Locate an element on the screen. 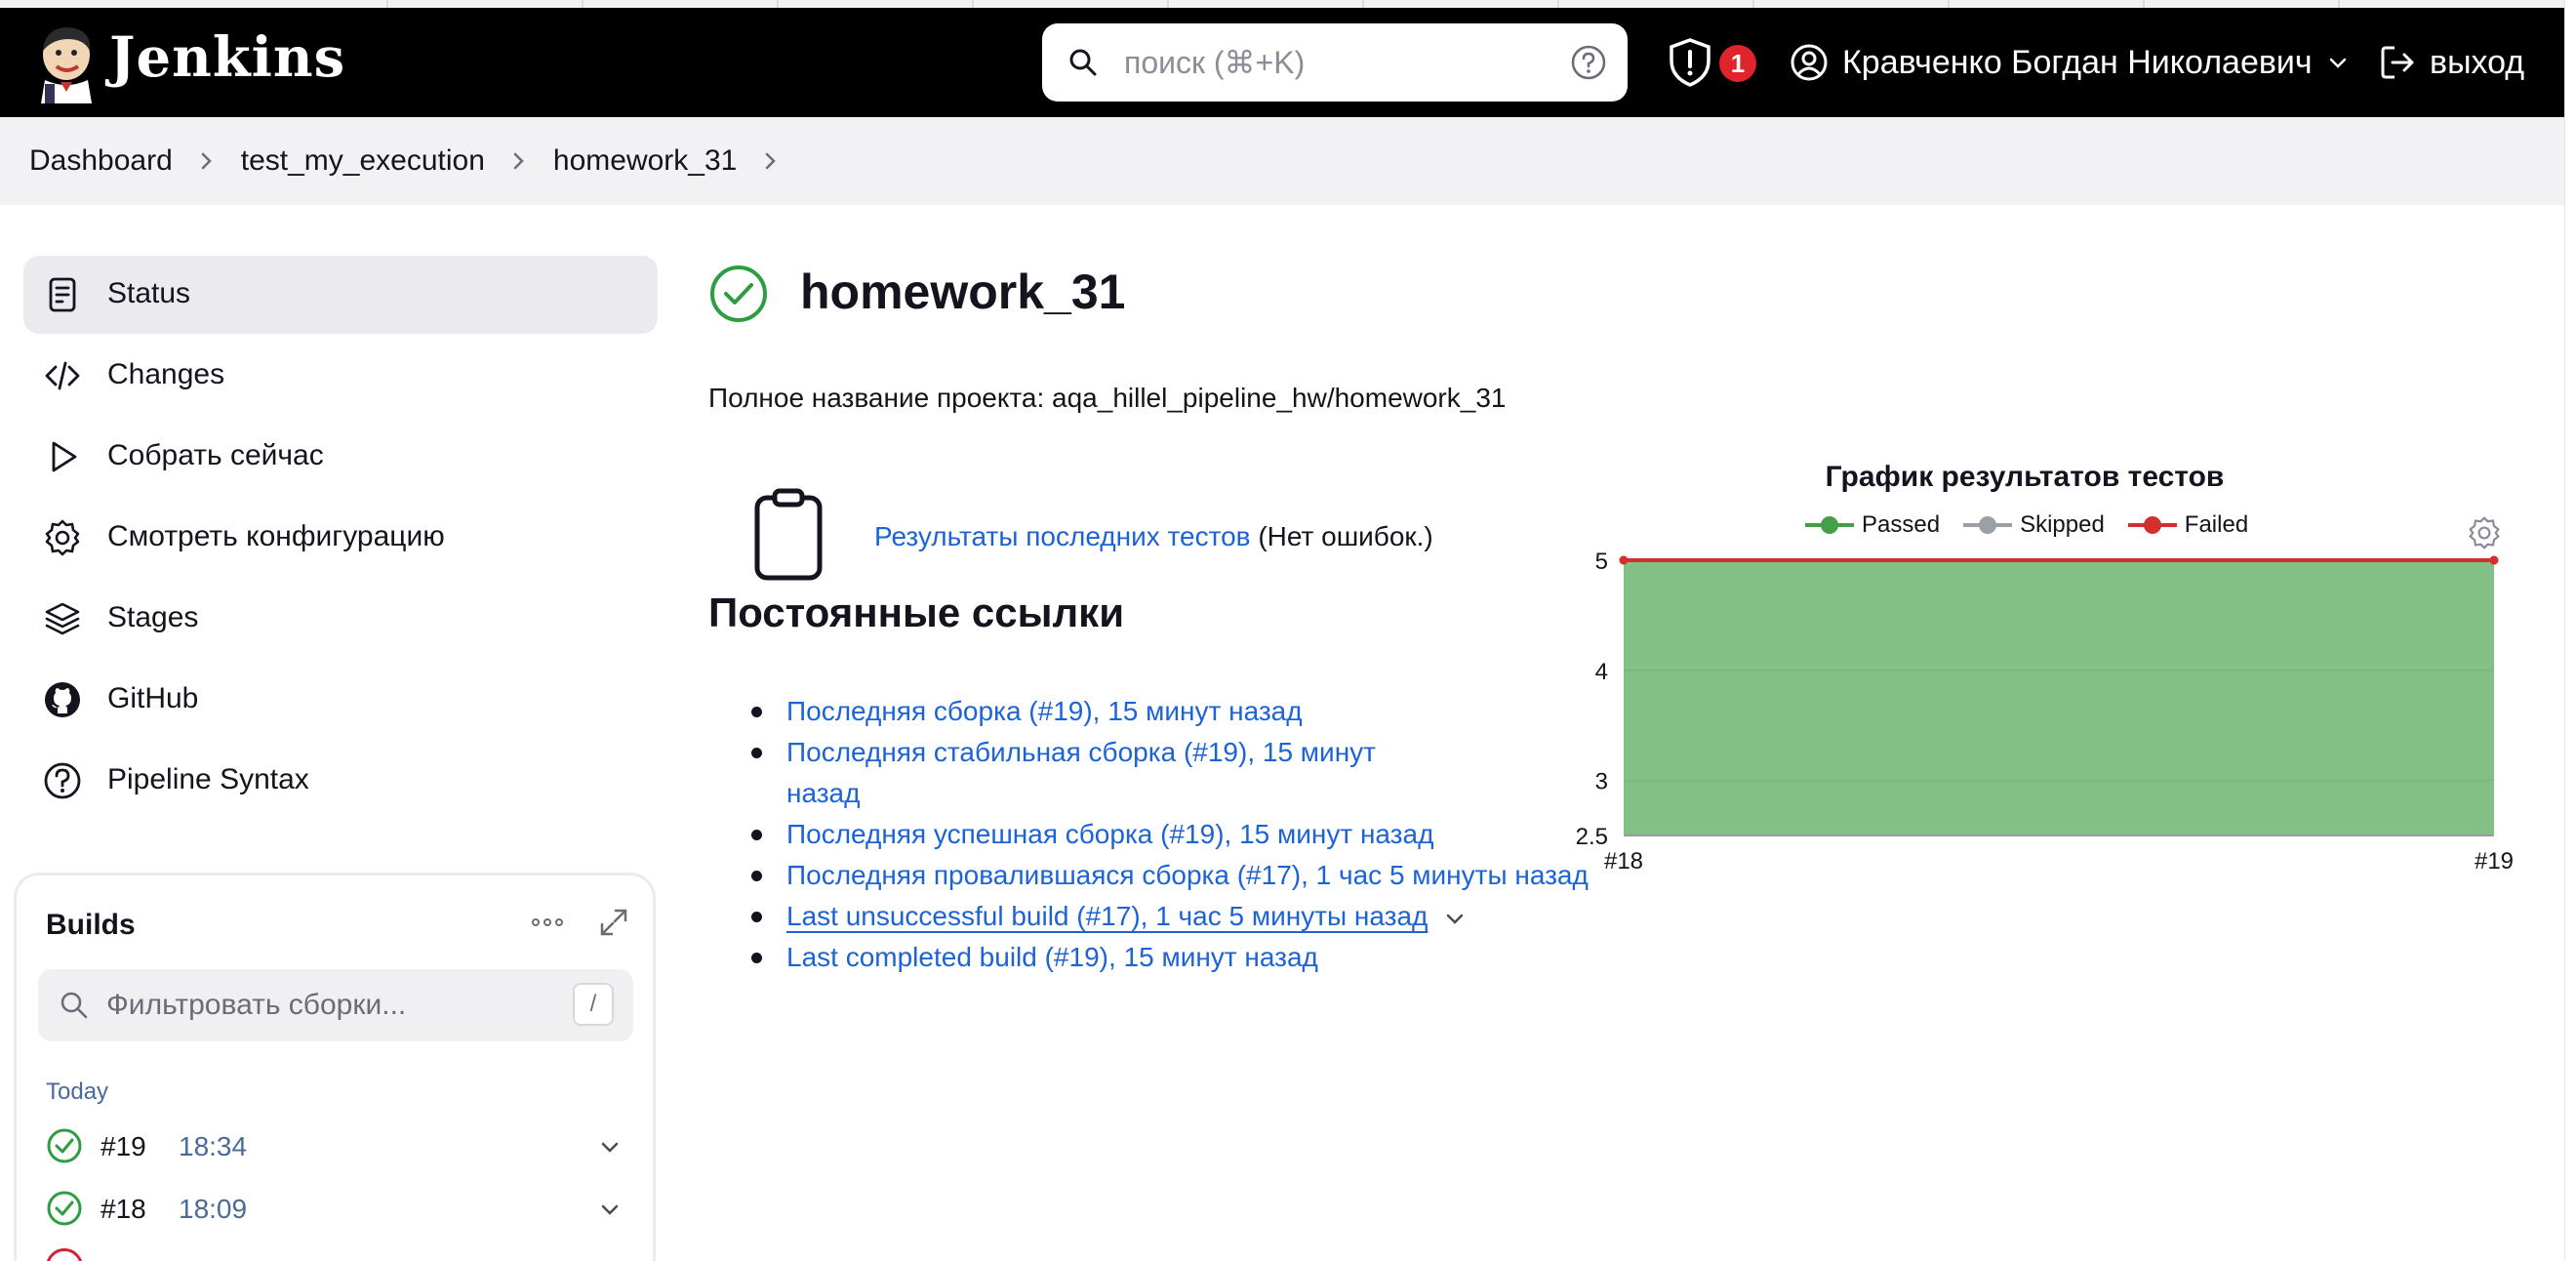  breadcrumb: Dashboard test_my_execution homework_31 is located at coordinates (417, 161).